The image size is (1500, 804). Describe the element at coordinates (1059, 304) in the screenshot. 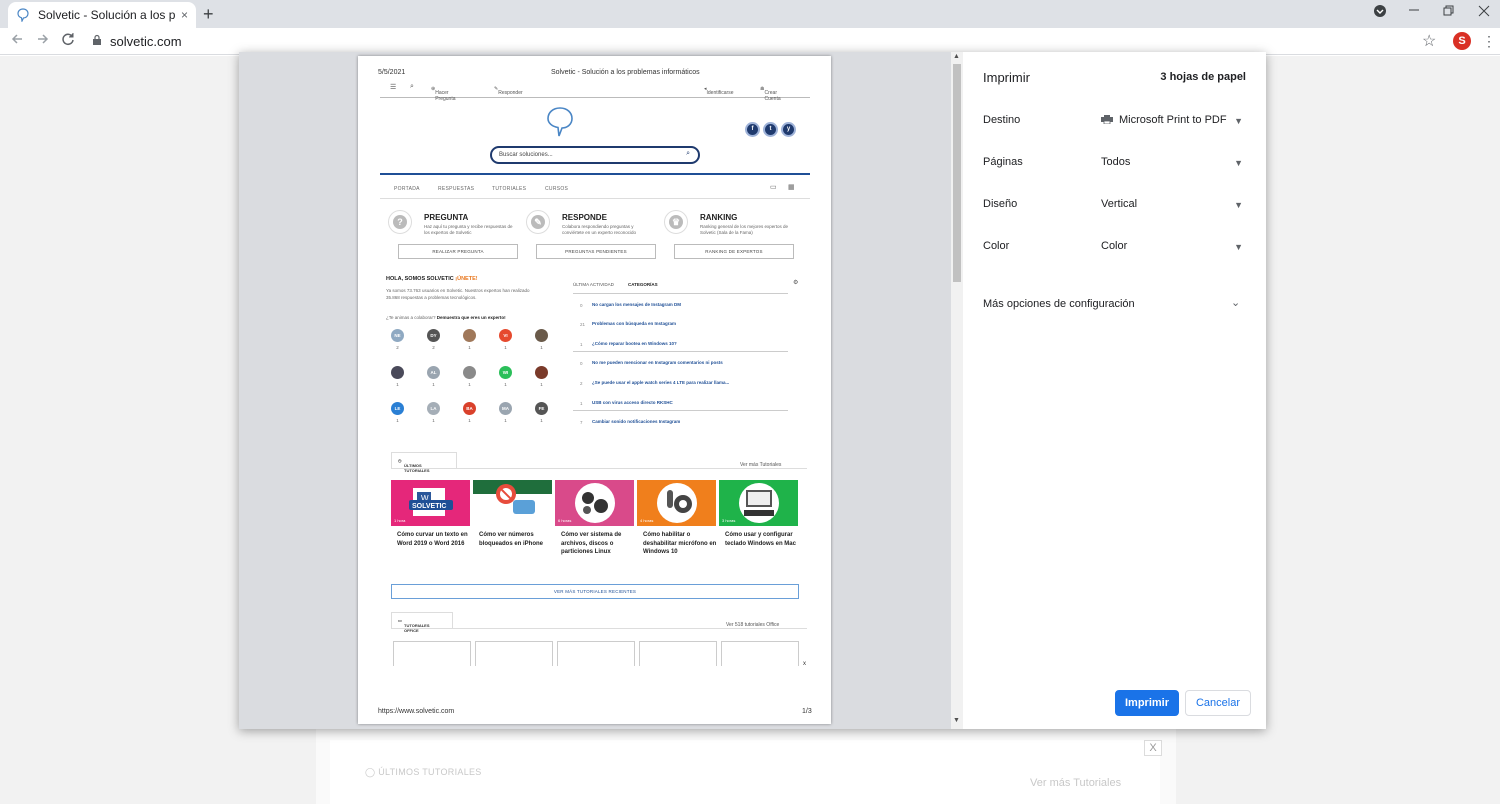

I see `more-settings-toggle: Más opciones de configuración` at that location.